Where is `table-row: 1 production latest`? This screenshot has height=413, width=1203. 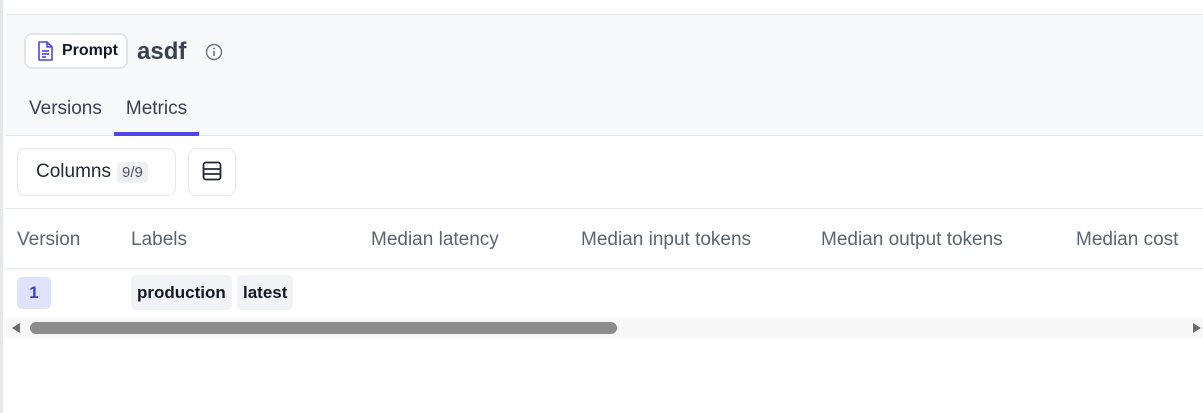 table-row: 1 production latest is located at coordinates (604, 293).